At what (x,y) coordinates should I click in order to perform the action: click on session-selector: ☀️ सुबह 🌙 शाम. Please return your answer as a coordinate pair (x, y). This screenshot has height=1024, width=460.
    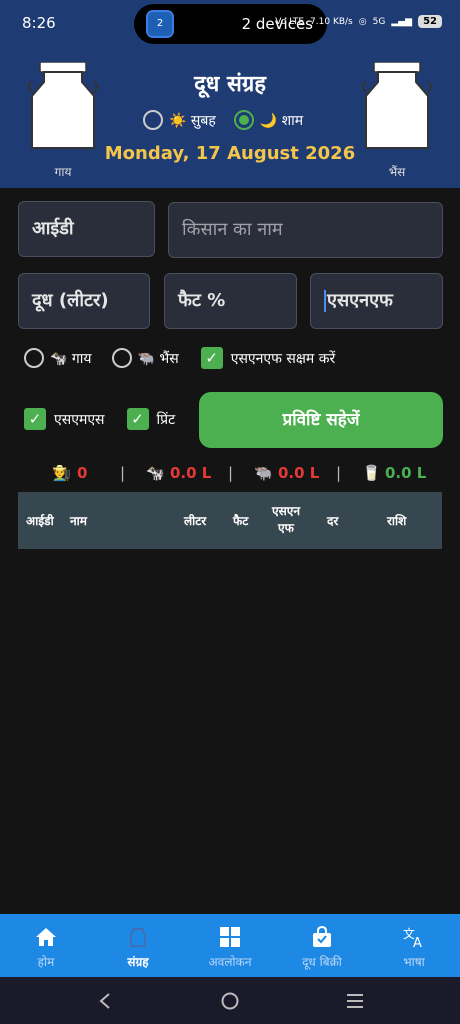
    Looking at the image, I should click on (223, 120).